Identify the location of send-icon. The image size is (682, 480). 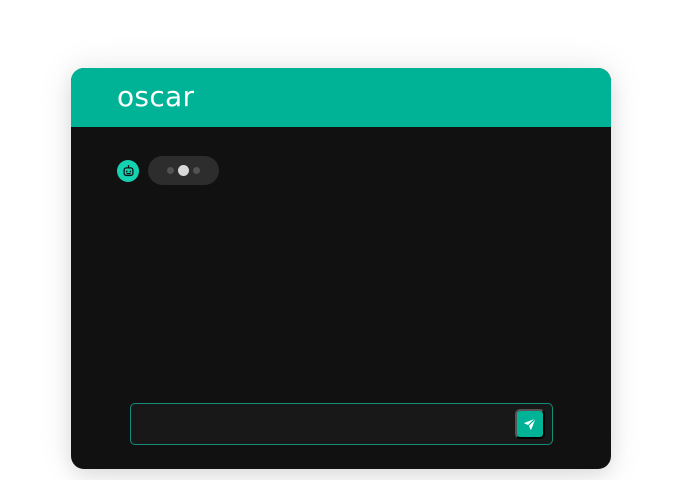
(530, 423).